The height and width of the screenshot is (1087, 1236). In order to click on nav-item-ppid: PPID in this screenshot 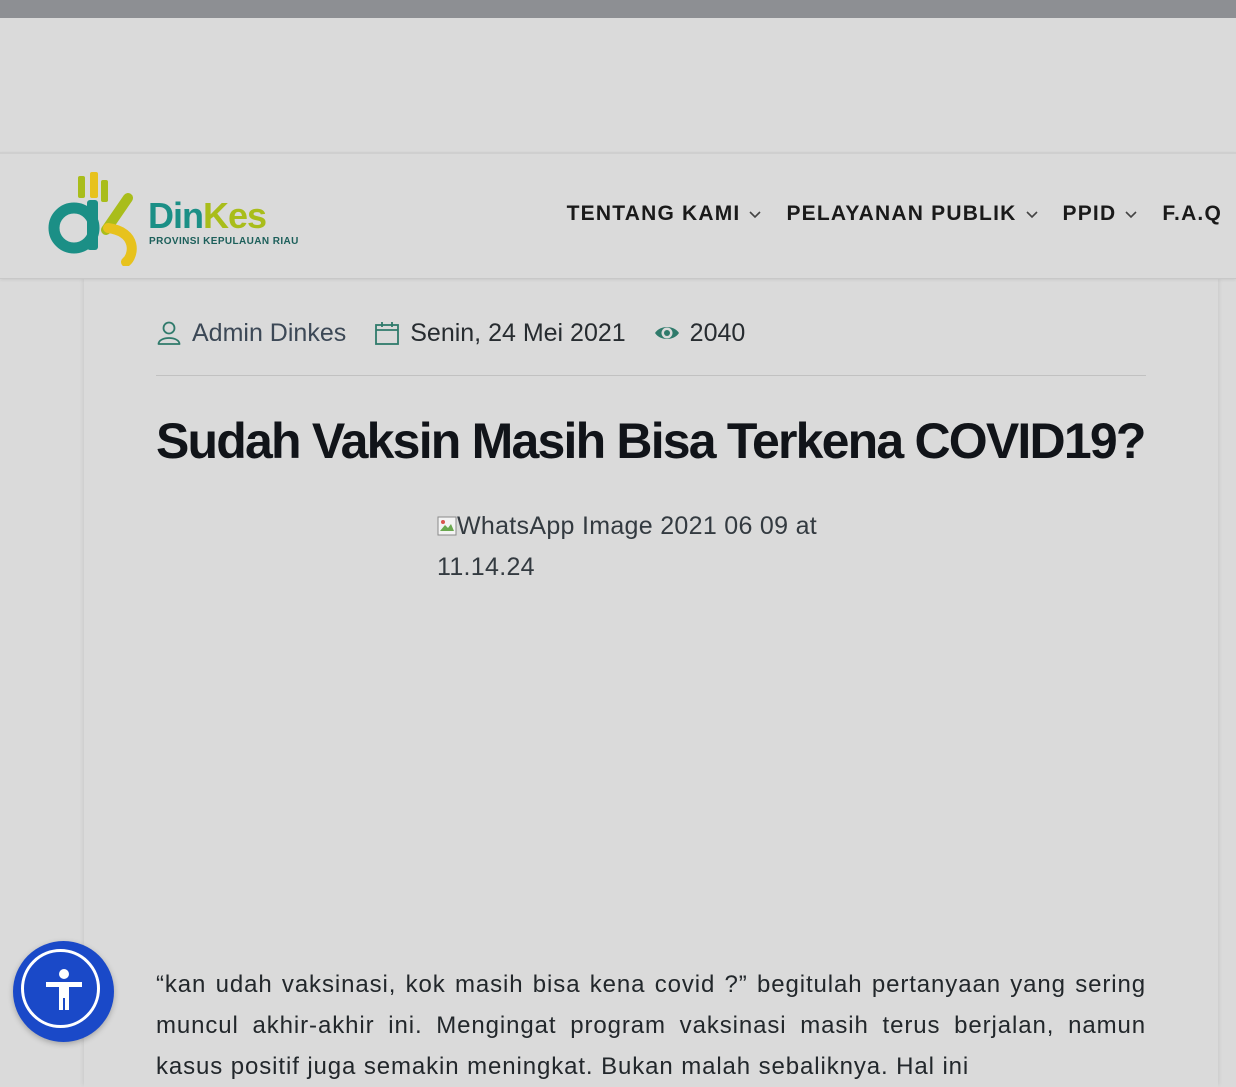, I will do `click(1101, 214)`.